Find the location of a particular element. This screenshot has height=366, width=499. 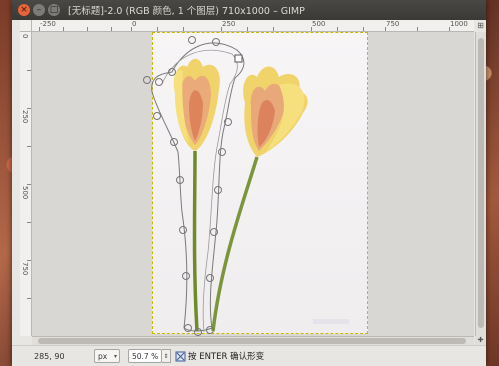

zoom-value: 50.7 % is located at coordinates (145, 356).